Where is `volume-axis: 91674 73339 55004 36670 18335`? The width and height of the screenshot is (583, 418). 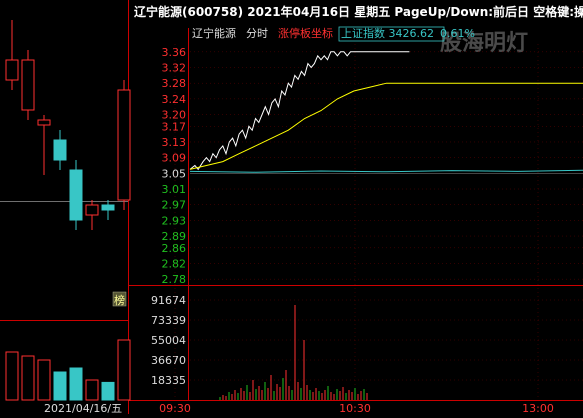 volume-axis: 91674 73339 55004 36670 18335 is located at coordinates (168, 340).